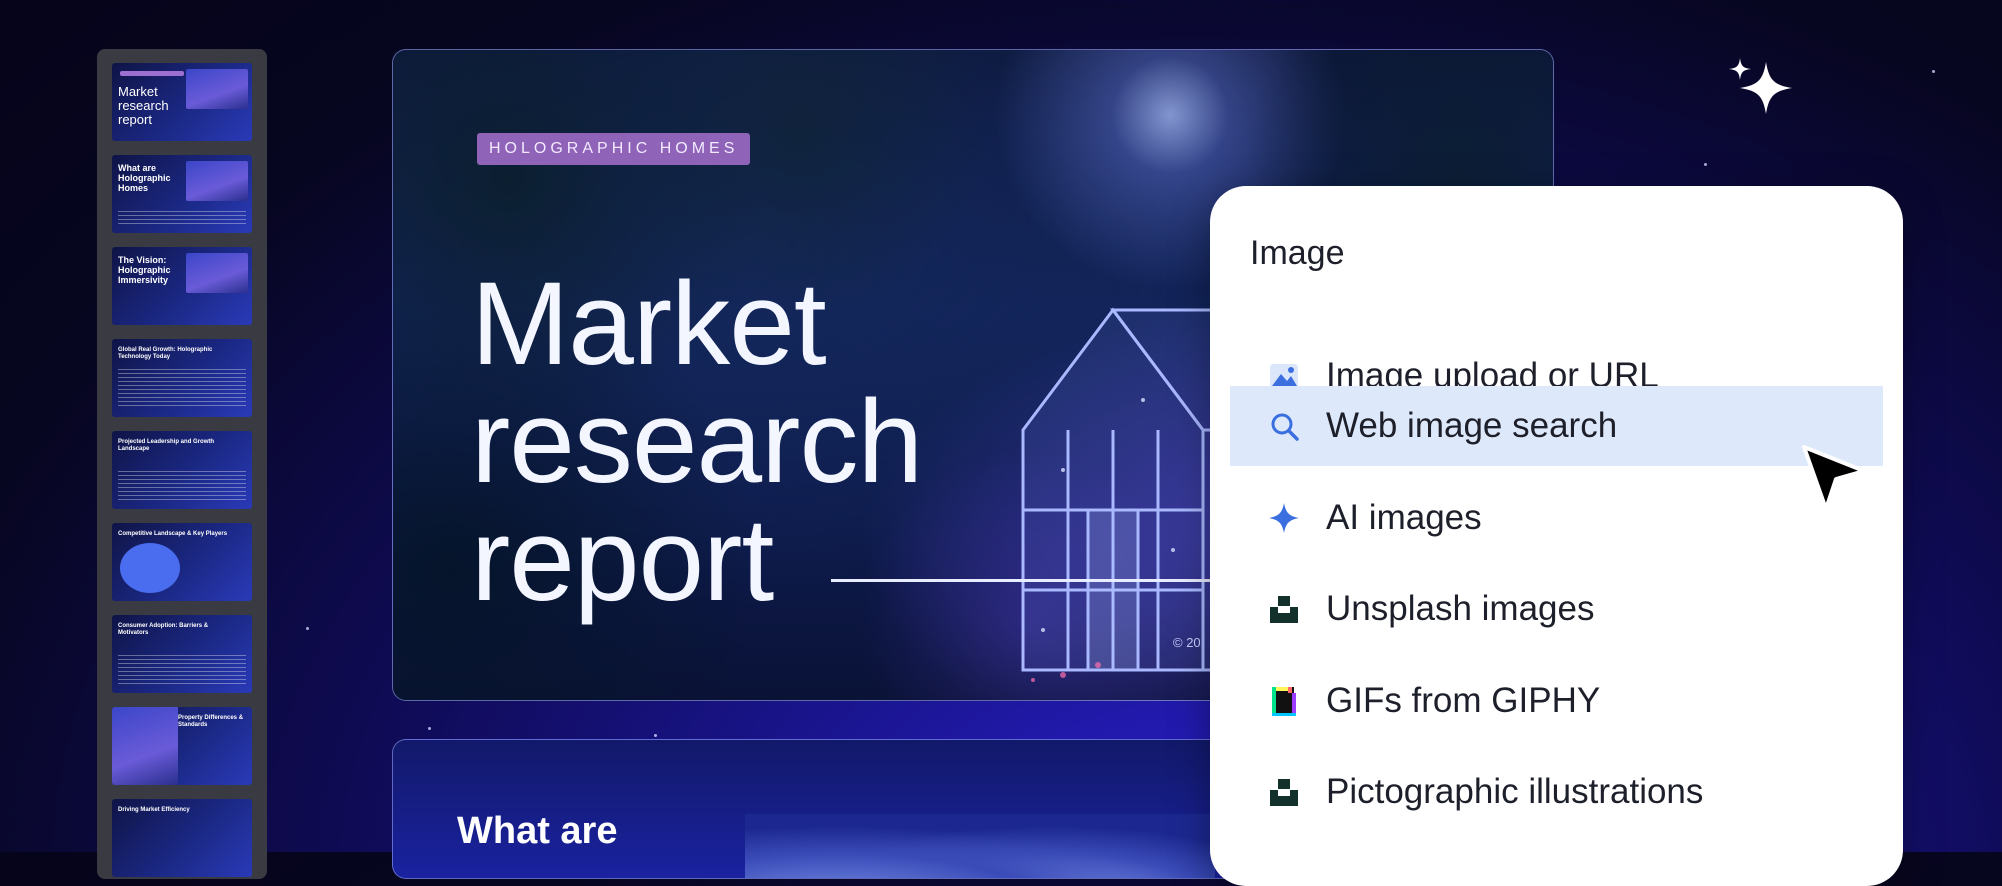  I want to click on slide-thumbnail: The Vision: Holographic Immersivity, so click(182, 286).